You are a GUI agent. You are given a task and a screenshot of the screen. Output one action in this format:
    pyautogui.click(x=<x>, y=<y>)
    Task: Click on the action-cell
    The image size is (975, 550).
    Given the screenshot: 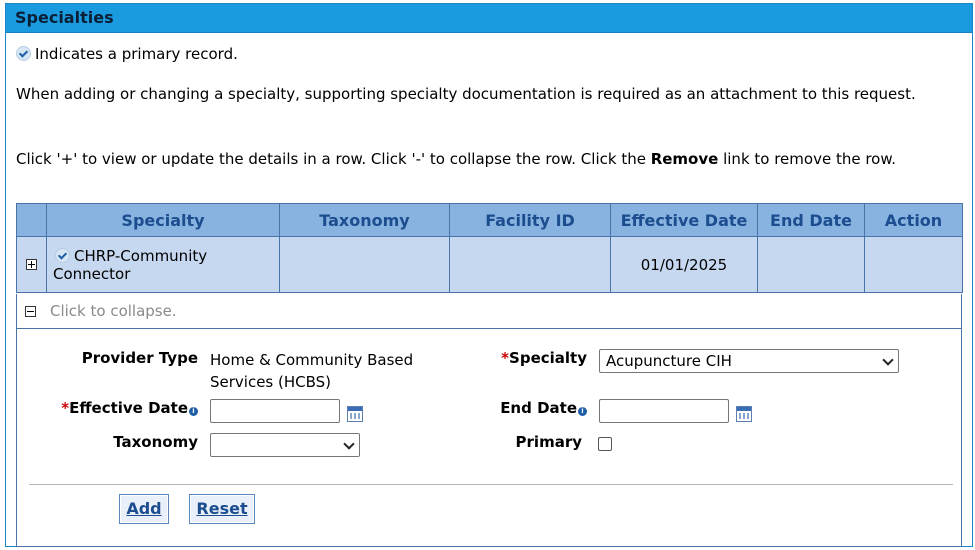 What is the action you would take?
    pyautogui.click(x=913, y=264)
    